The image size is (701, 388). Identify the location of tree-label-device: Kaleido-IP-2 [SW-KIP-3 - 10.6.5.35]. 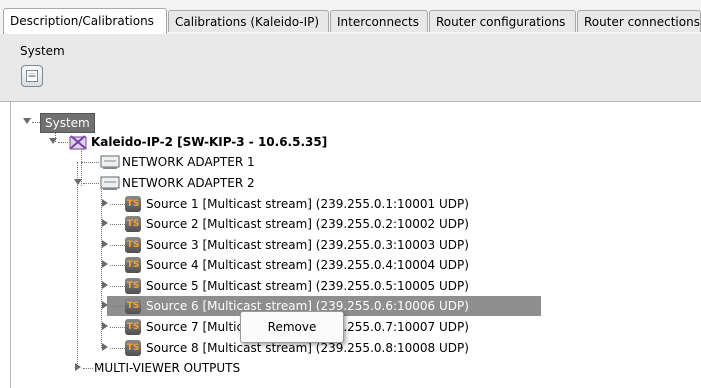
(209, 142).